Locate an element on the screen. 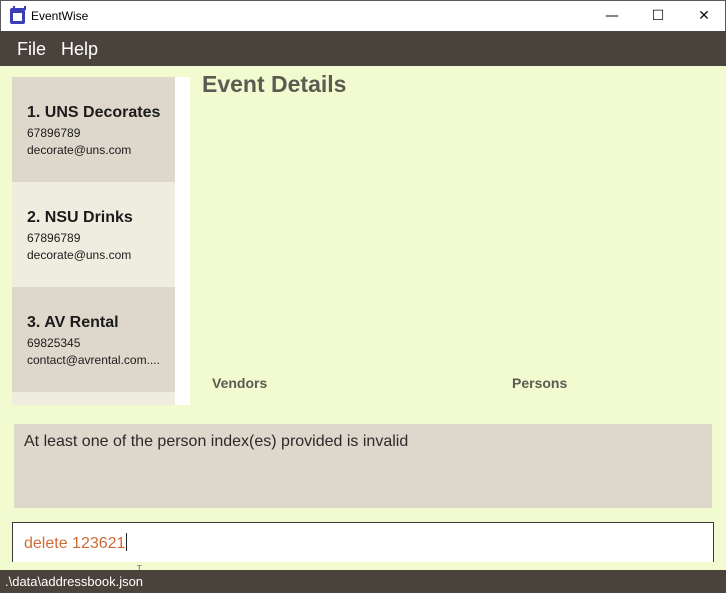 The width and height of the screenshot is (726, 593). vendor-name: 3. AV Rental is located at coordinates (73, 322).